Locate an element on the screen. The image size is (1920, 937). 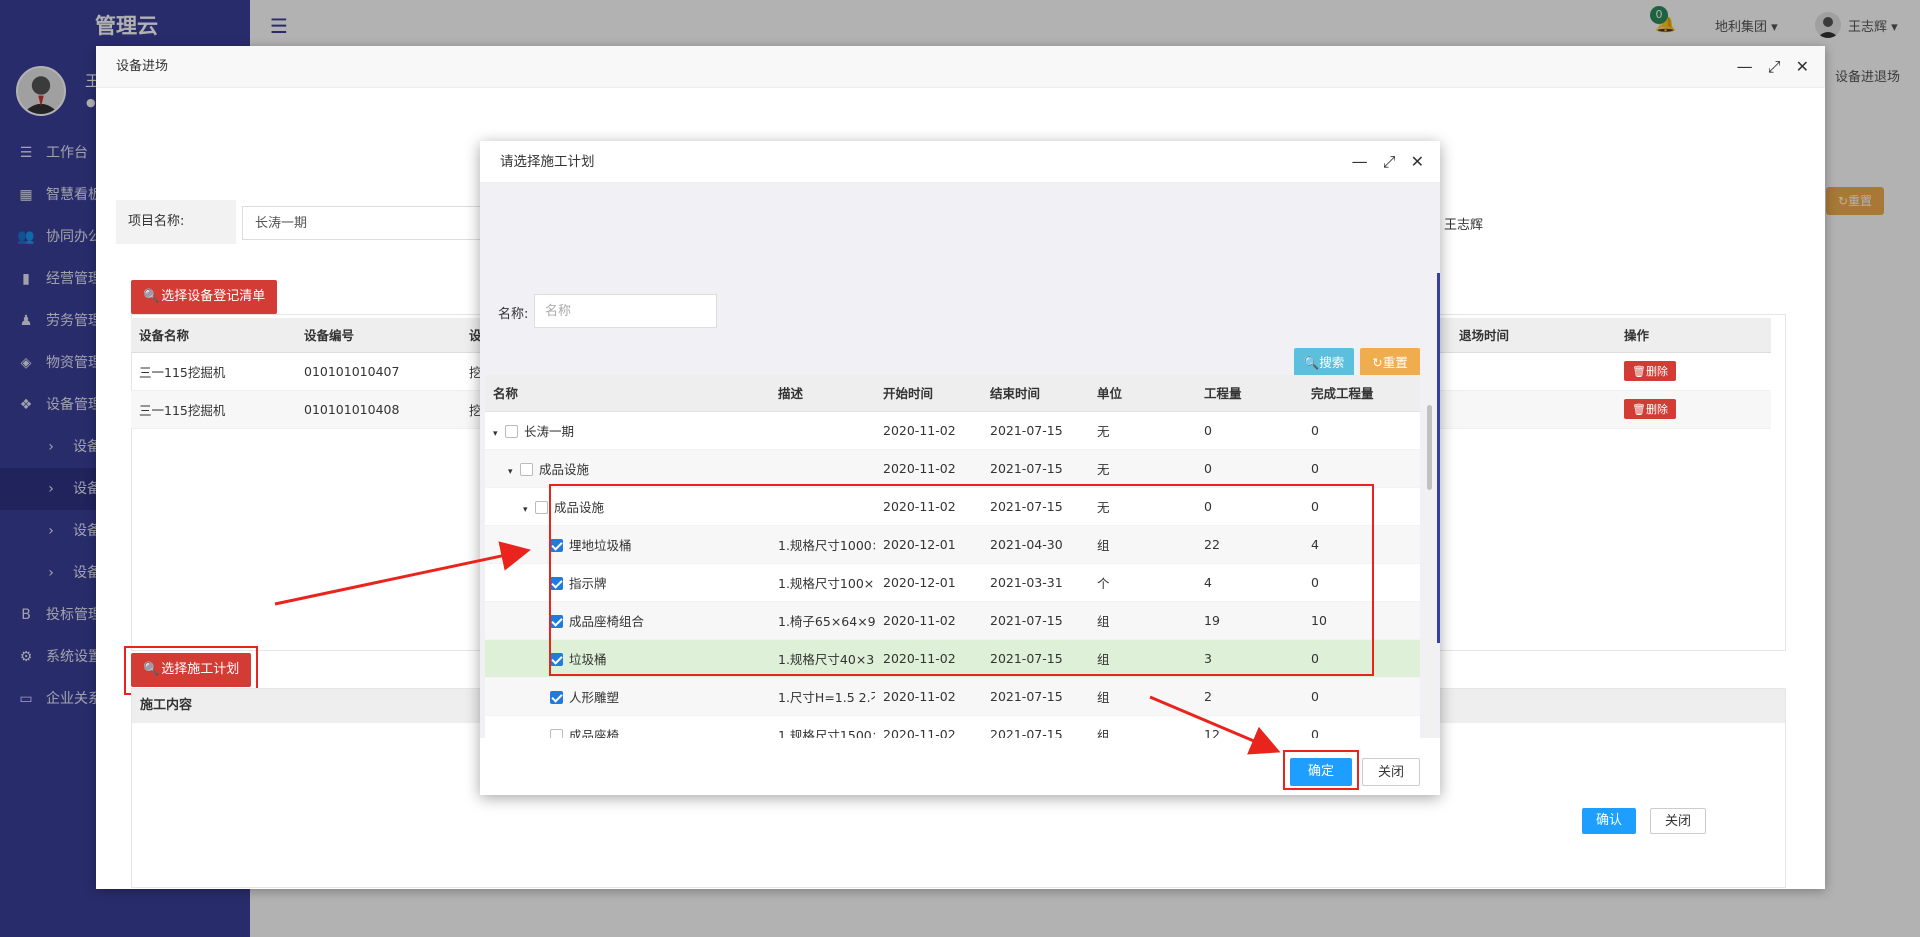
table-row: ▾ 成品设施 2020-11-02 2021-07-15 无 0 0 is located at coordinates (952, 468).